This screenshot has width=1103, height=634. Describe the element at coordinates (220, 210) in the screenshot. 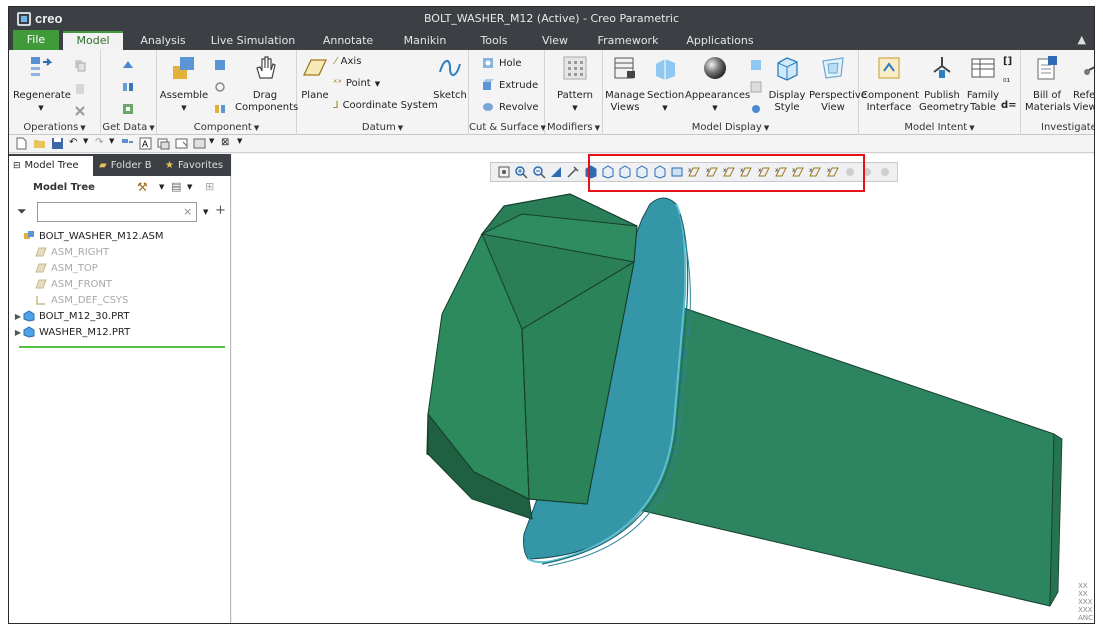

I see `add-filter-icon: +` at that location.